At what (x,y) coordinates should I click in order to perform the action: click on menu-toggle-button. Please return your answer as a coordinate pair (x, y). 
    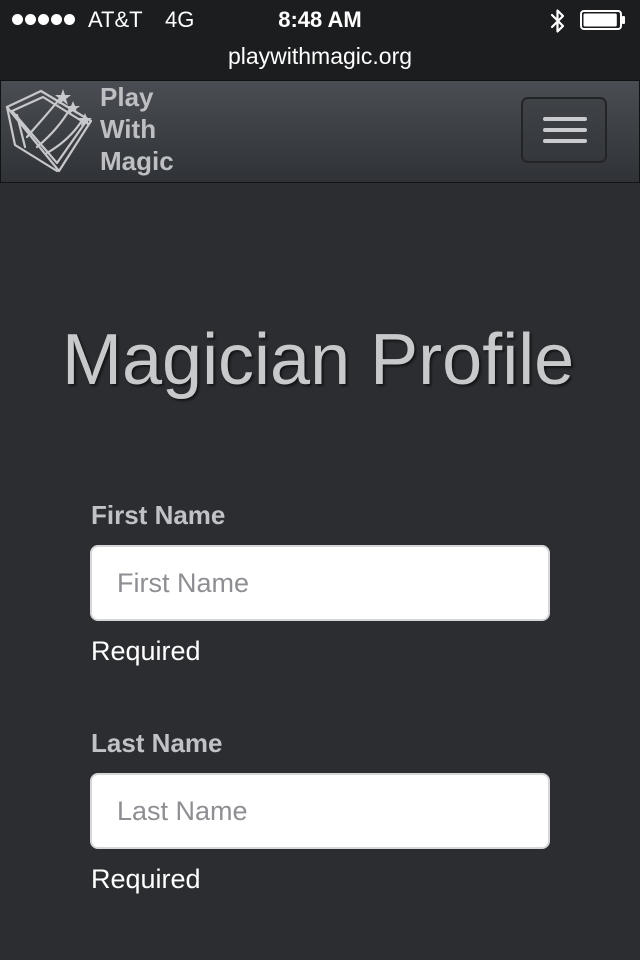
    Looking at the image, I should click on (564, 130).